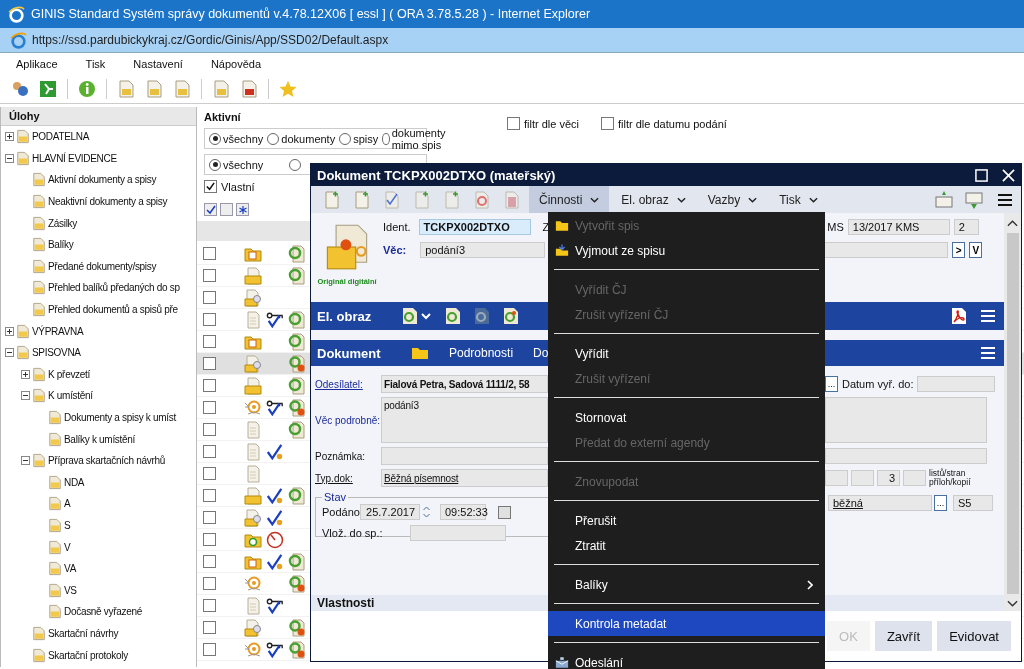 The width and height of the screenshot is (1024, 669). I want to click on field-label: Ident., so click(397, 227).